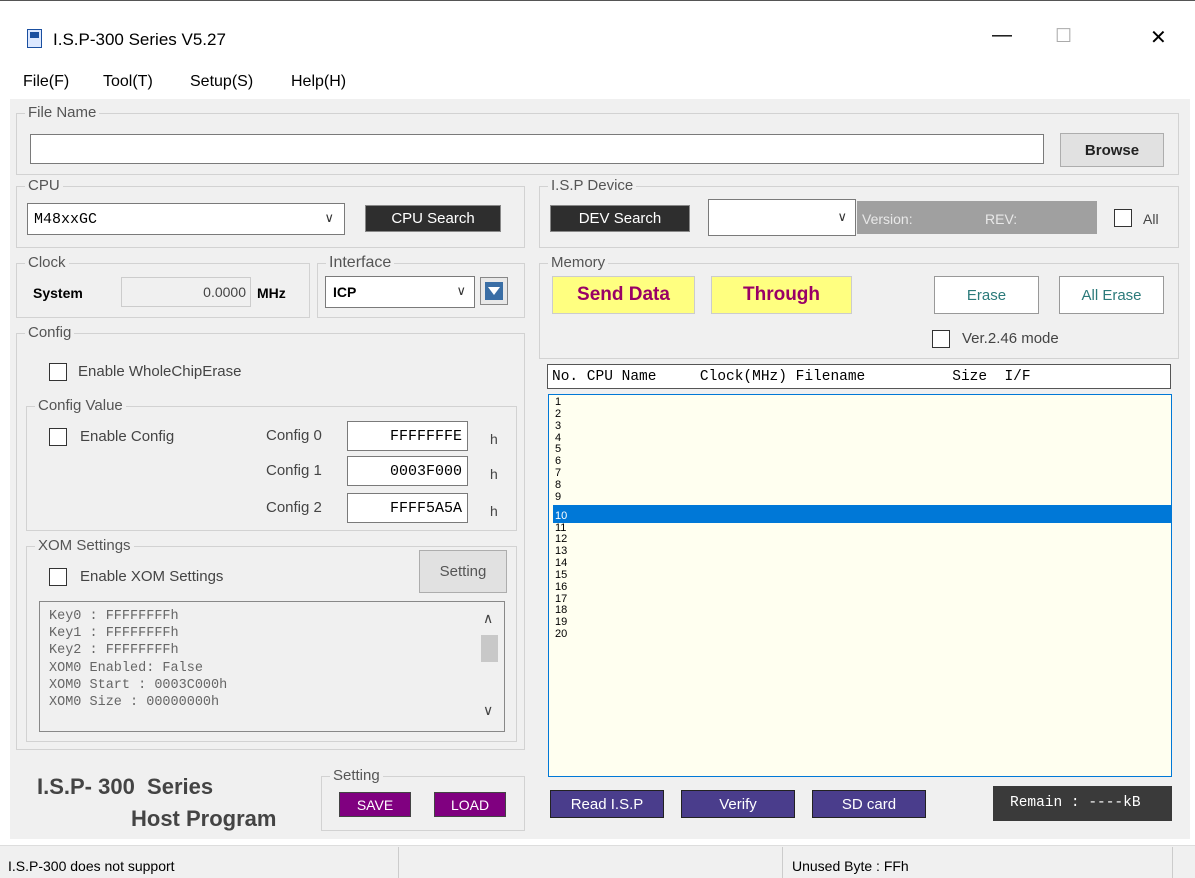  Describe the element at coordinates (1112, 150) in the screenshot. I see `browse-button: Browse` at that location.